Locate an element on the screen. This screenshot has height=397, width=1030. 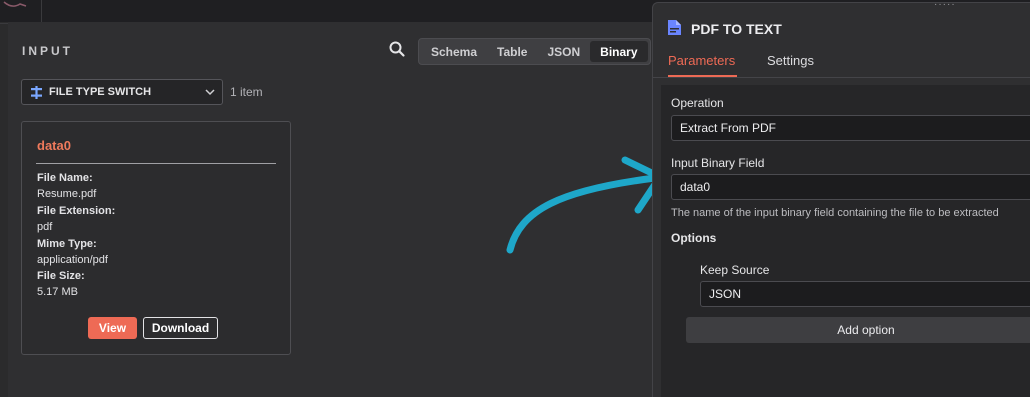
options-heading: Options is located at coordinates (694, 238).